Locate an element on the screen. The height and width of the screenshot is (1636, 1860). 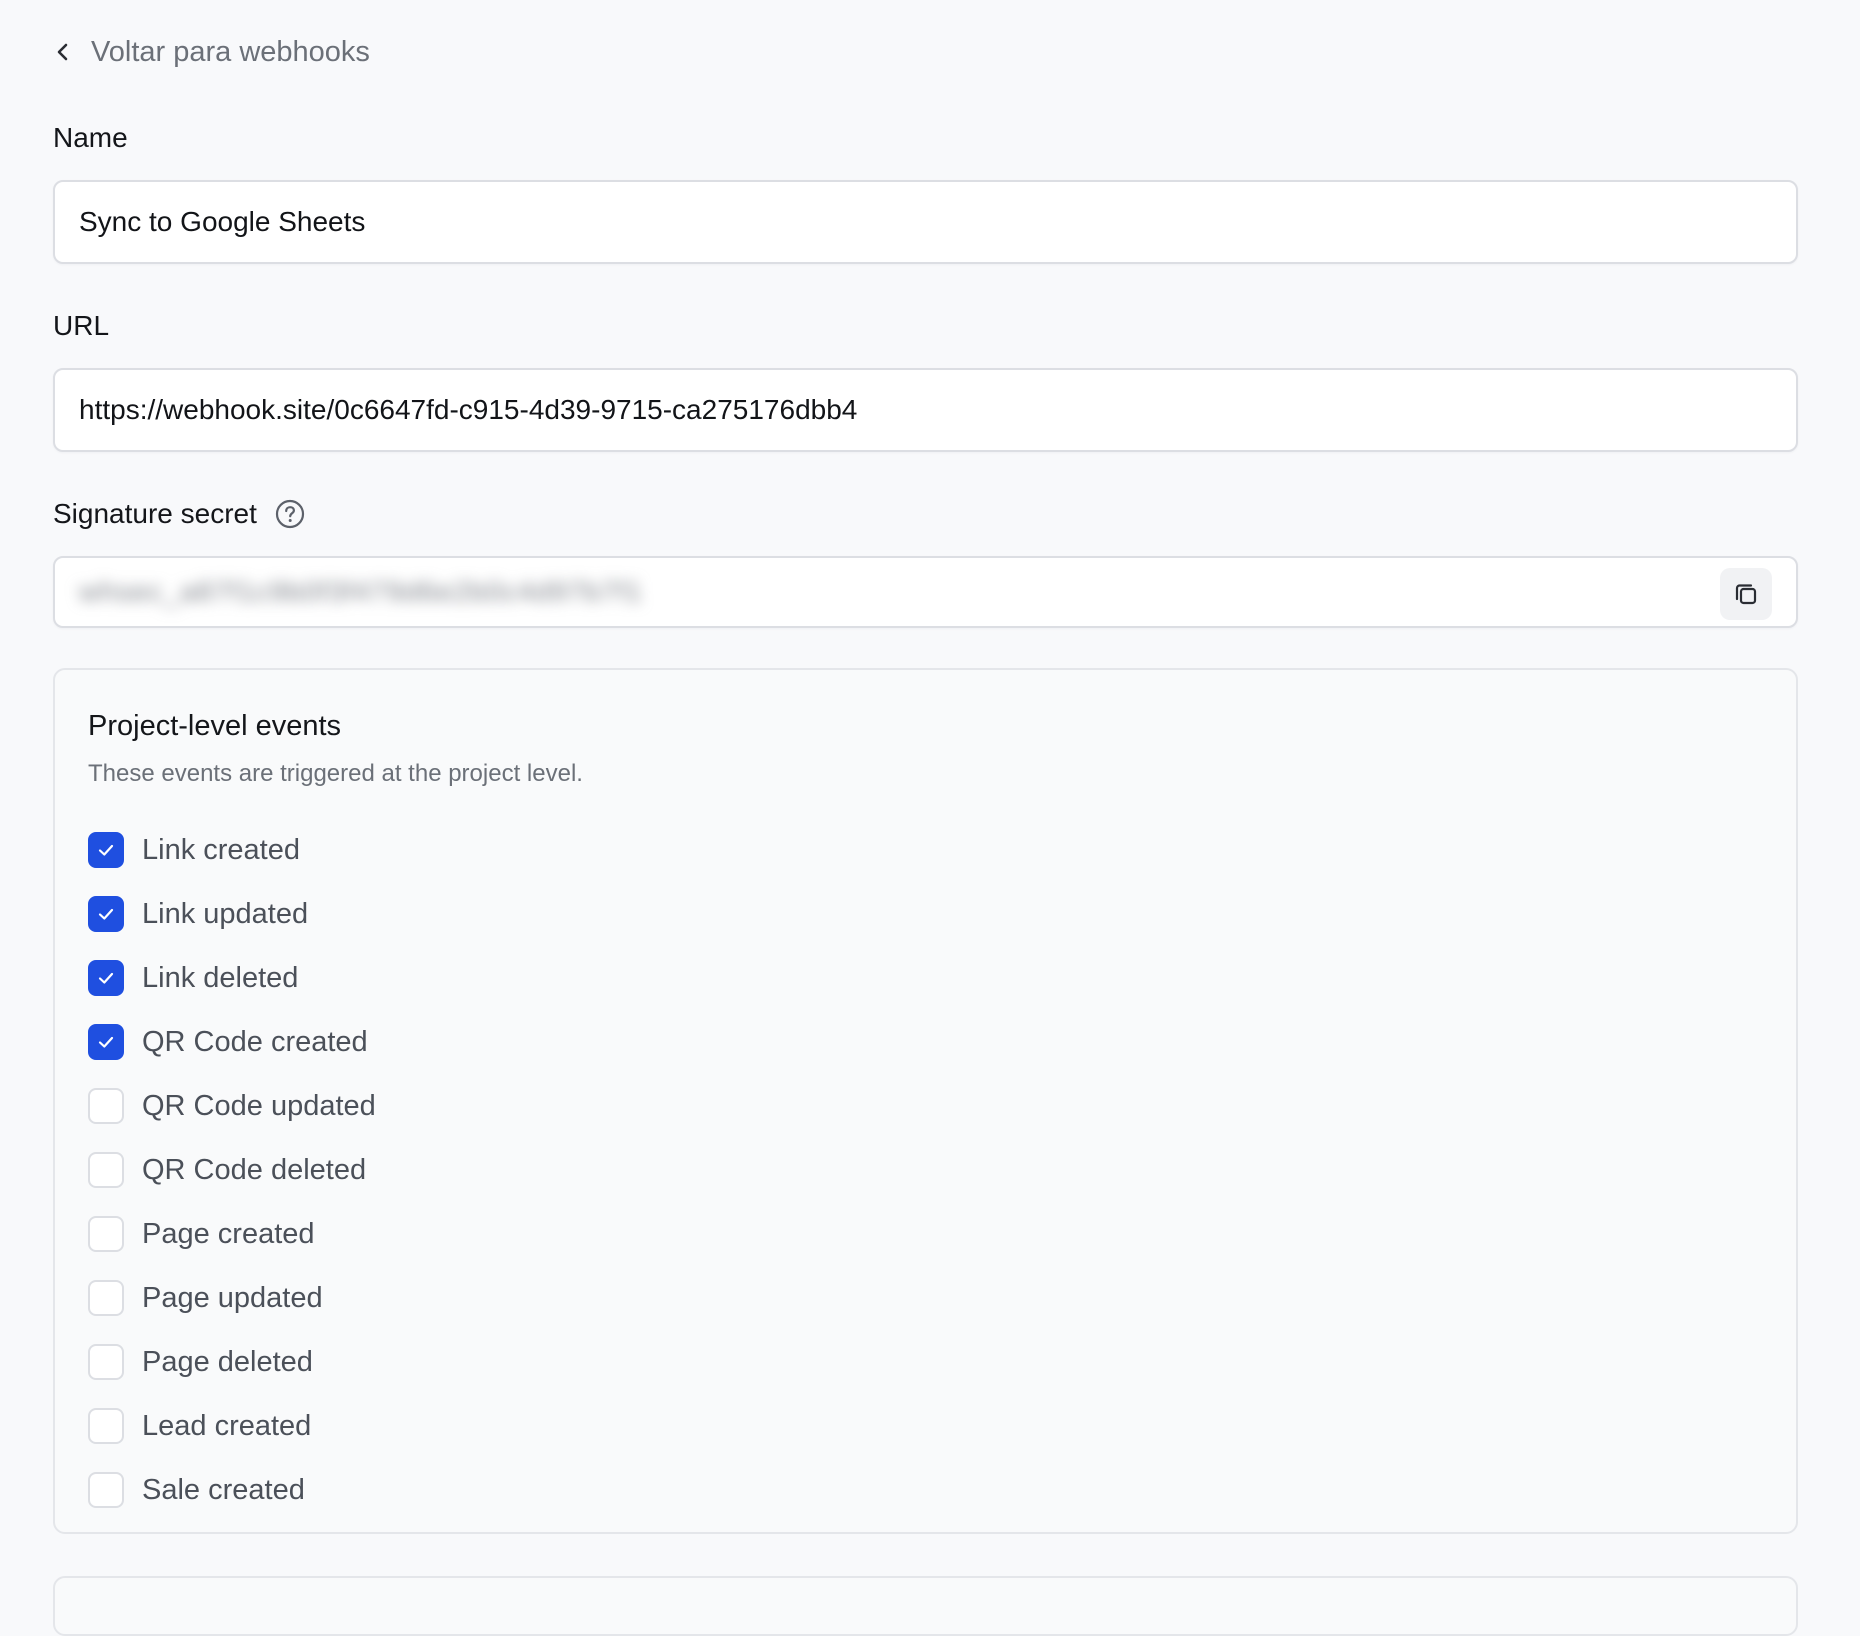
signature-secret-value: whsec_a87f1c9b0f3f479d6e2b0c4d97b7f1 is located at coordinates (361, 591).